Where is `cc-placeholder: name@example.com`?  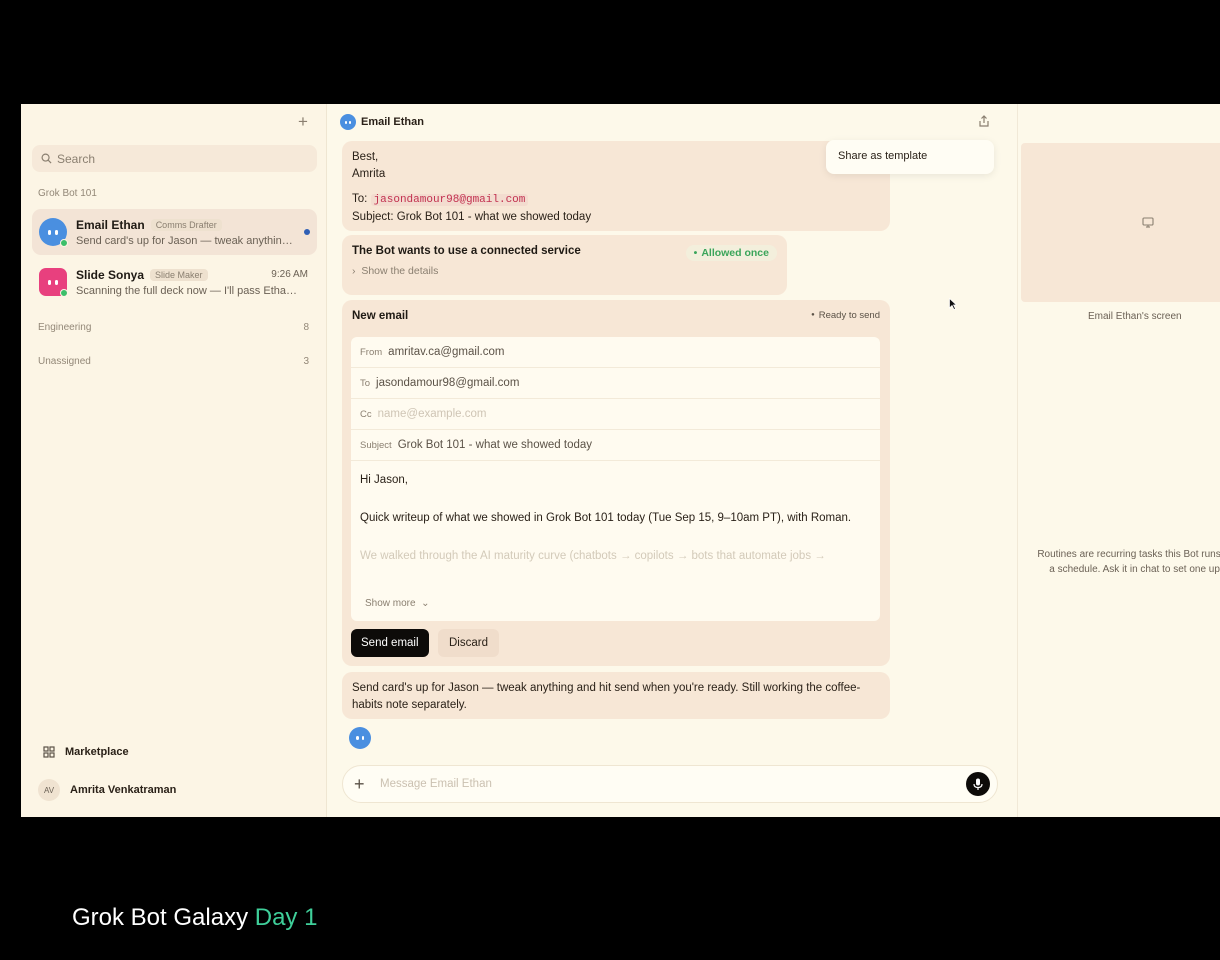 cc-placeholder: name@example.com is located at coordinates (432, 414).